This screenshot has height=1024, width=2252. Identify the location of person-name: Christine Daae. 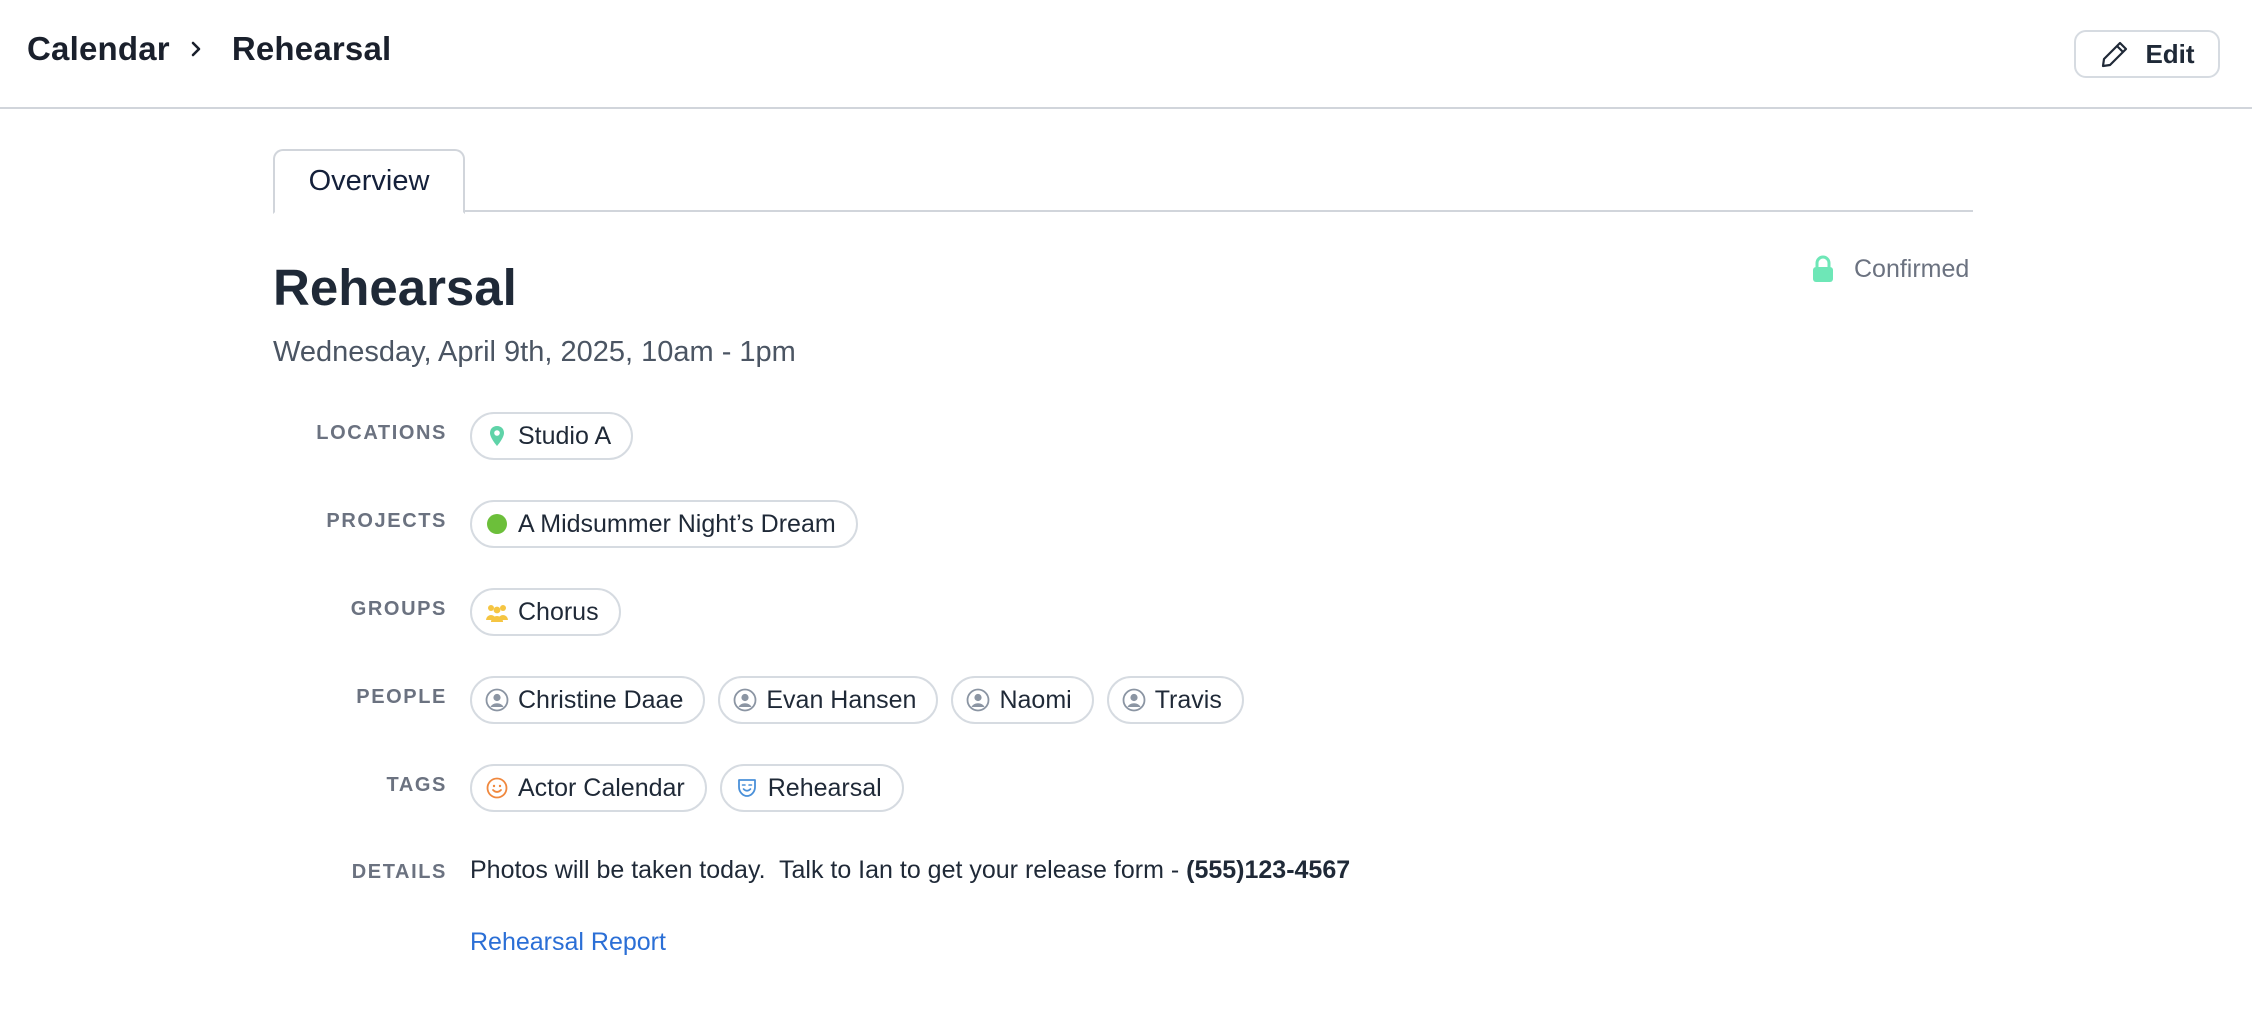
(601, 699).